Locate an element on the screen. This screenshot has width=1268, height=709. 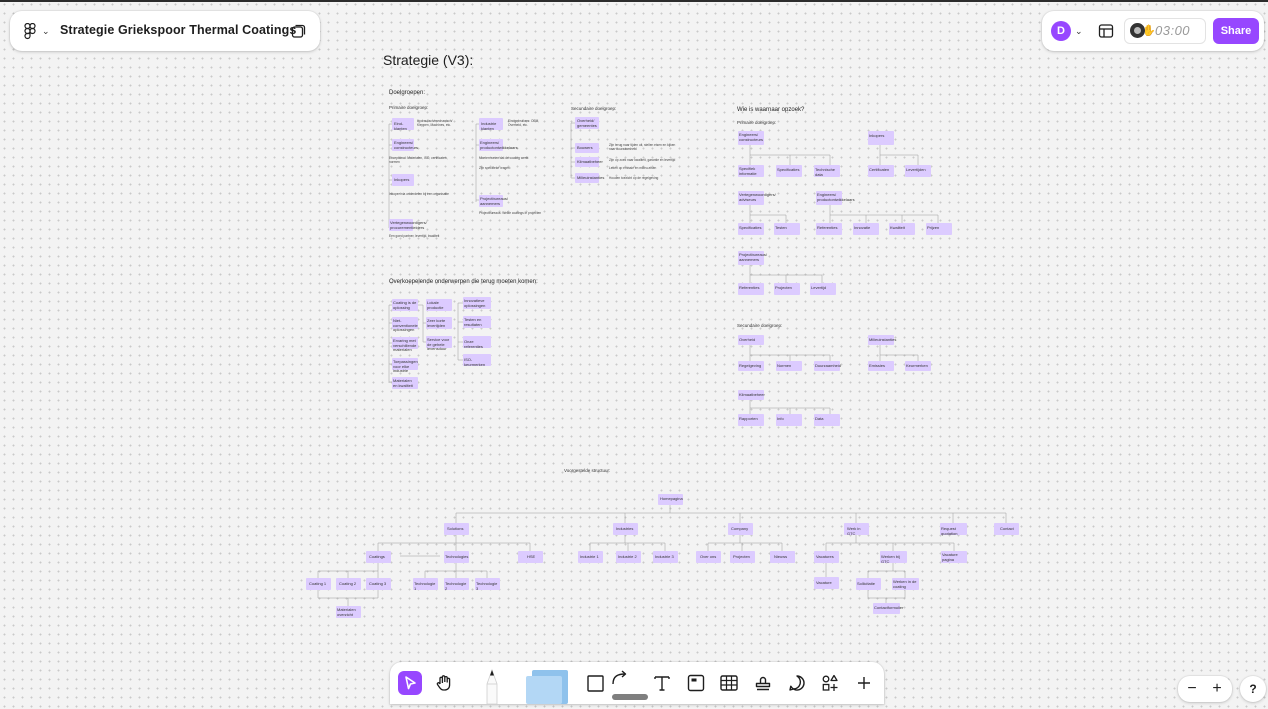
sitemap-node: Request quotation is located at coordinates (953, 529).